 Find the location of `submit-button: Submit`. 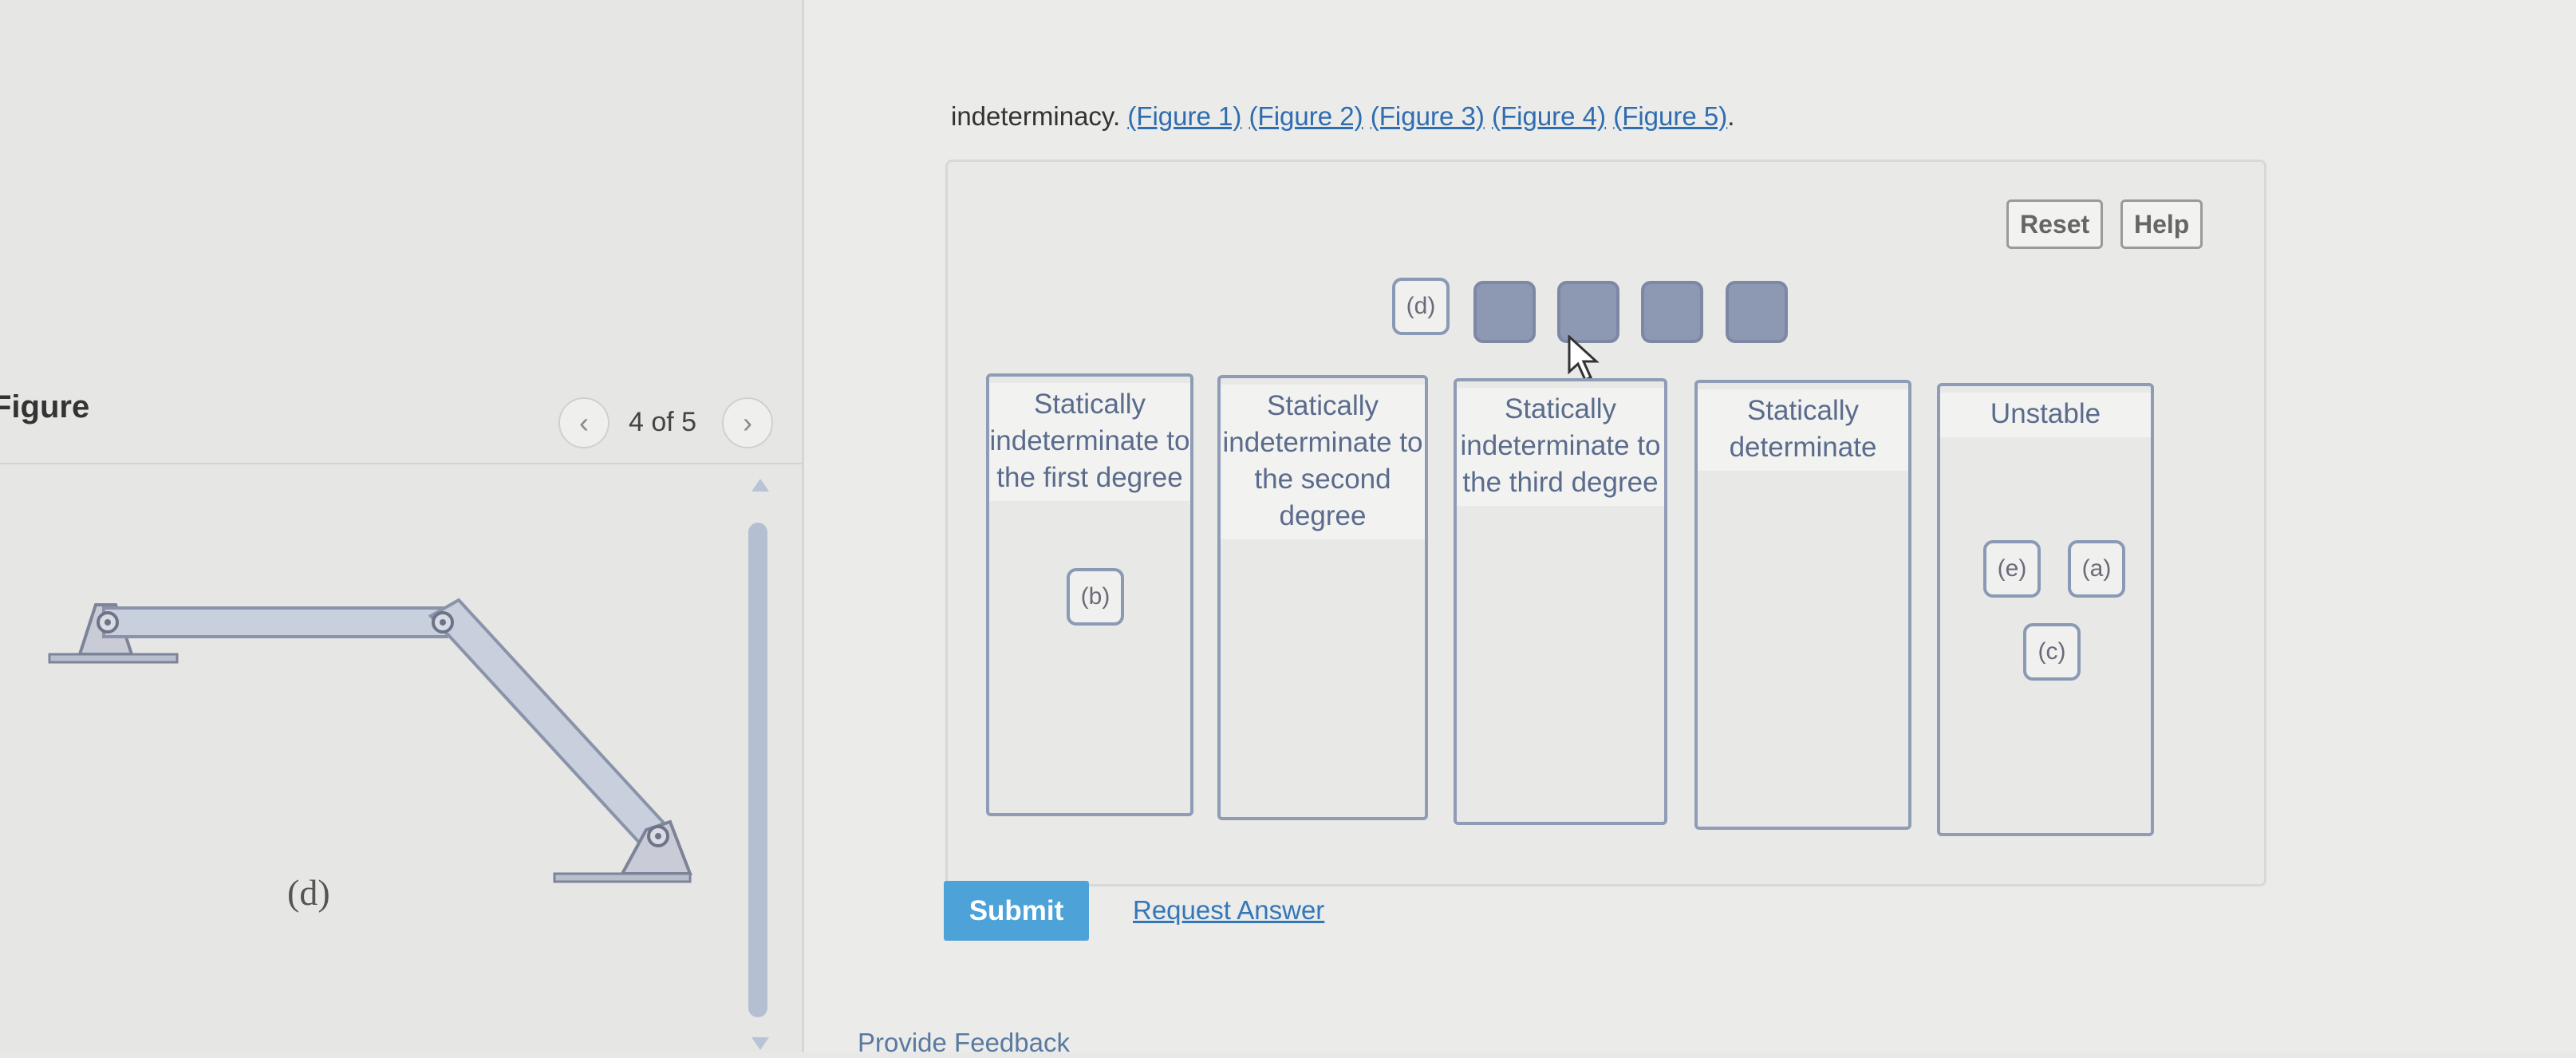

submit-button: Submit is located at coordinates (1017, 911).